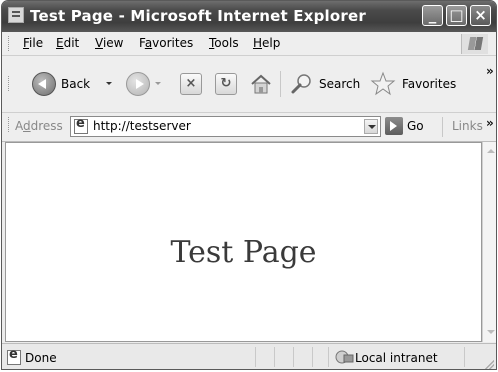  Describe the element at coordinates (344, 357) in the screenshot. I see `local-intranet-icon` at that location.